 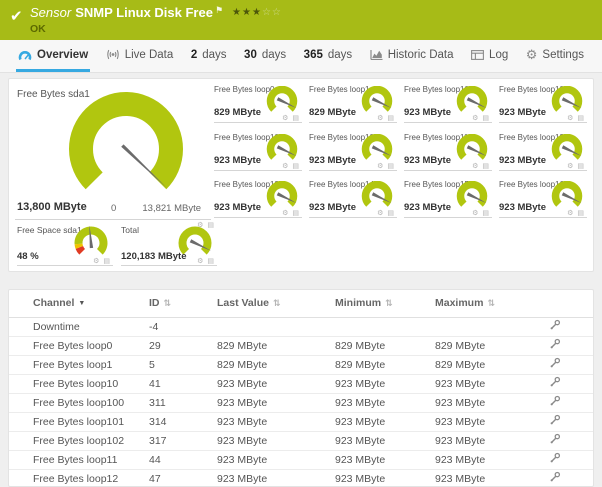 What do you see at coordinates (81, 303) in the screenshot?
I see `sort-desc-icon: ▼` at bounding box center [81, 303].